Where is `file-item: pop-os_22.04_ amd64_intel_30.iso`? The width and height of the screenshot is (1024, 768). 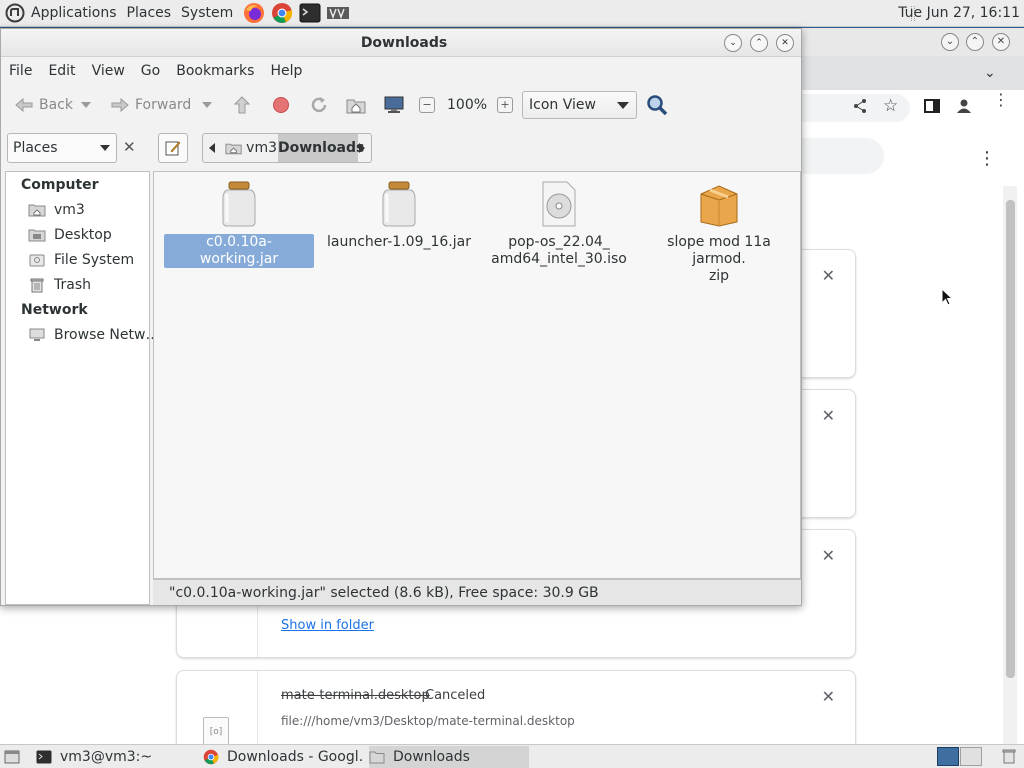 file-item: pop-os_22.04_ amd64_intel_30.iso is located at coordinates (559, 224).